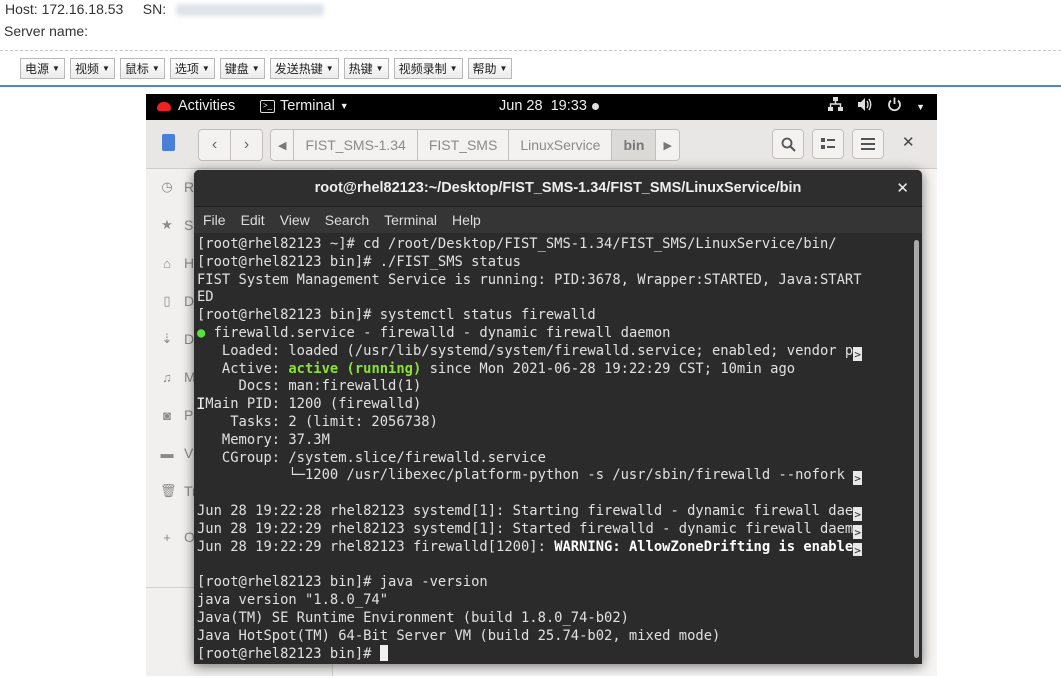 Image resolution: width=1061 pixels, height=678 pixels. I want to click on hotkey-menu-label: 热键, so click(360, 69).